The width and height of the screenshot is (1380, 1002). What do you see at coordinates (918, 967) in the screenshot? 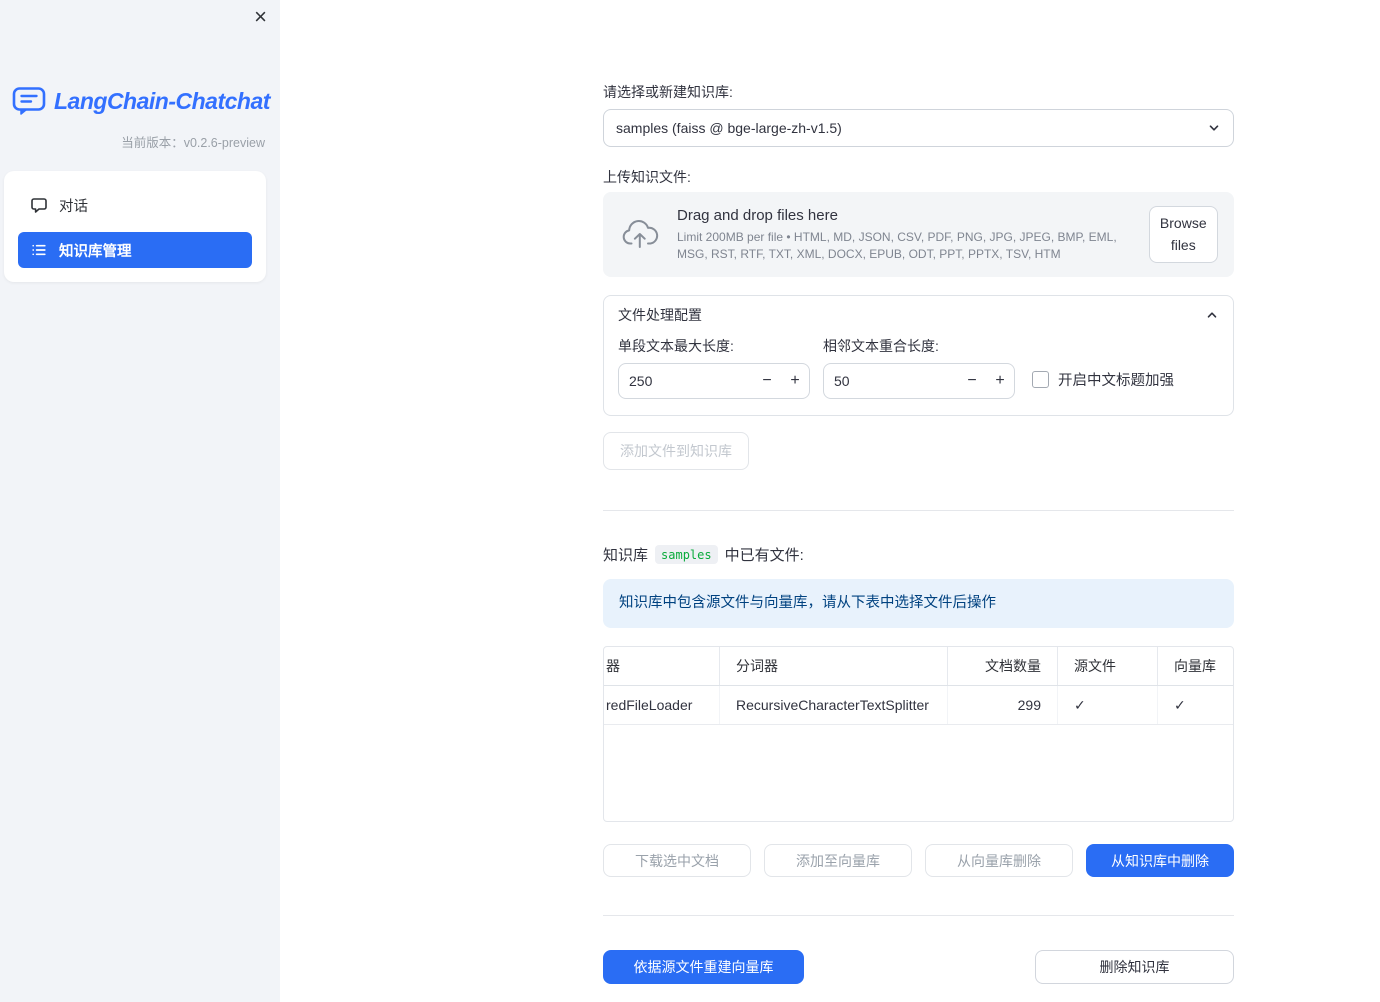
I see `kb-footer-buttons: 依据源文件重建向量库 删除知识库` at bounding box center [918, 967].